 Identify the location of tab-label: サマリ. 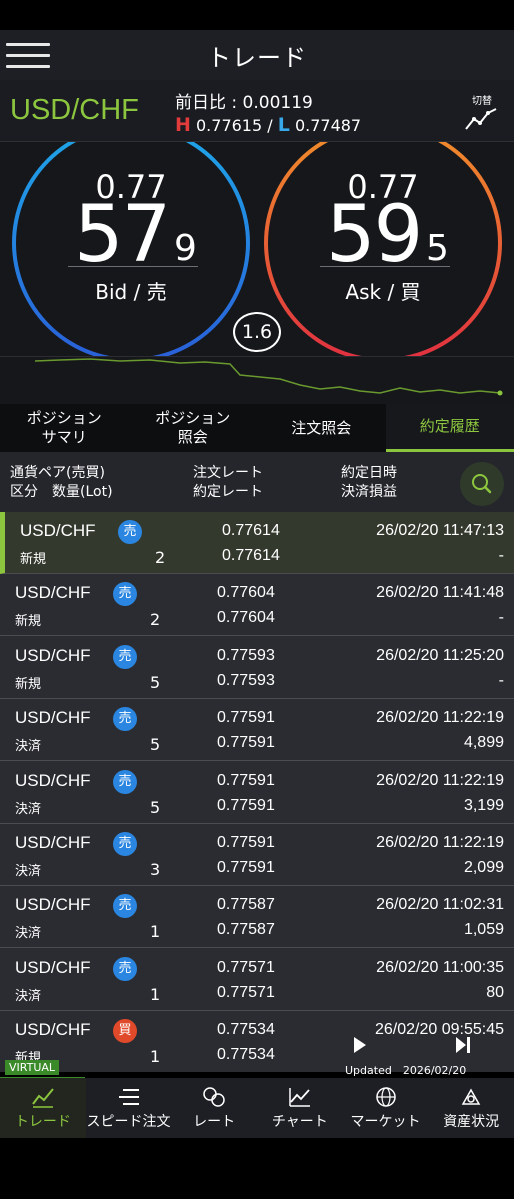
(64, 437).